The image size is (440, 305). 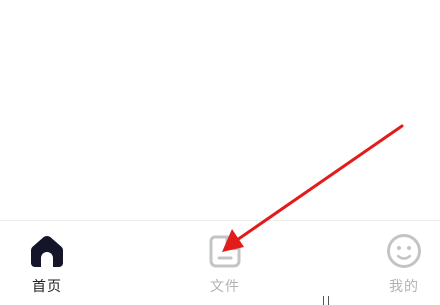 I want to click on home-icon, so click(x=47, y=251).